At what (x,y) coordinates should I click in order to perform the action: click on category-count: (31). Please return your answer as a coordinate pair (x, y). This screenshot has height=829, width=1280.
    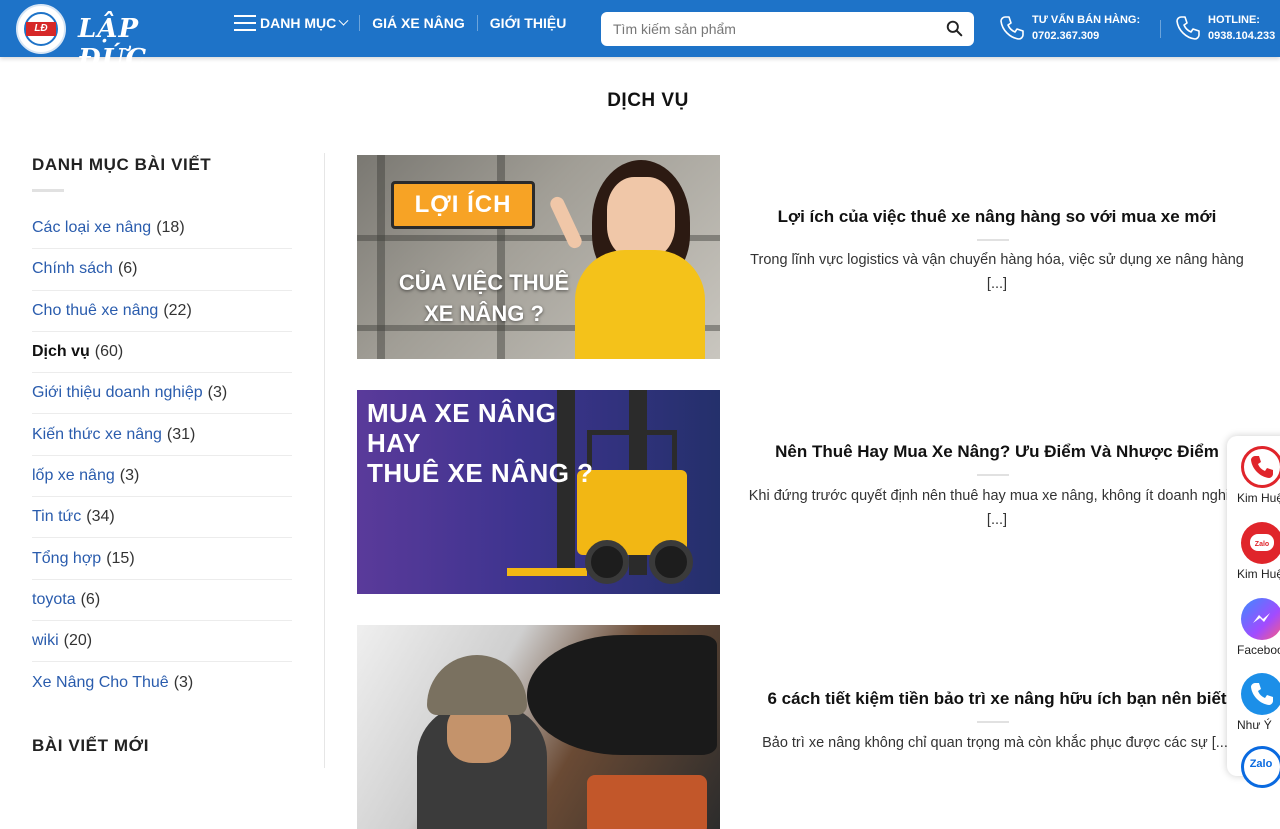
    Looking at the image, I should click on (181, 434).